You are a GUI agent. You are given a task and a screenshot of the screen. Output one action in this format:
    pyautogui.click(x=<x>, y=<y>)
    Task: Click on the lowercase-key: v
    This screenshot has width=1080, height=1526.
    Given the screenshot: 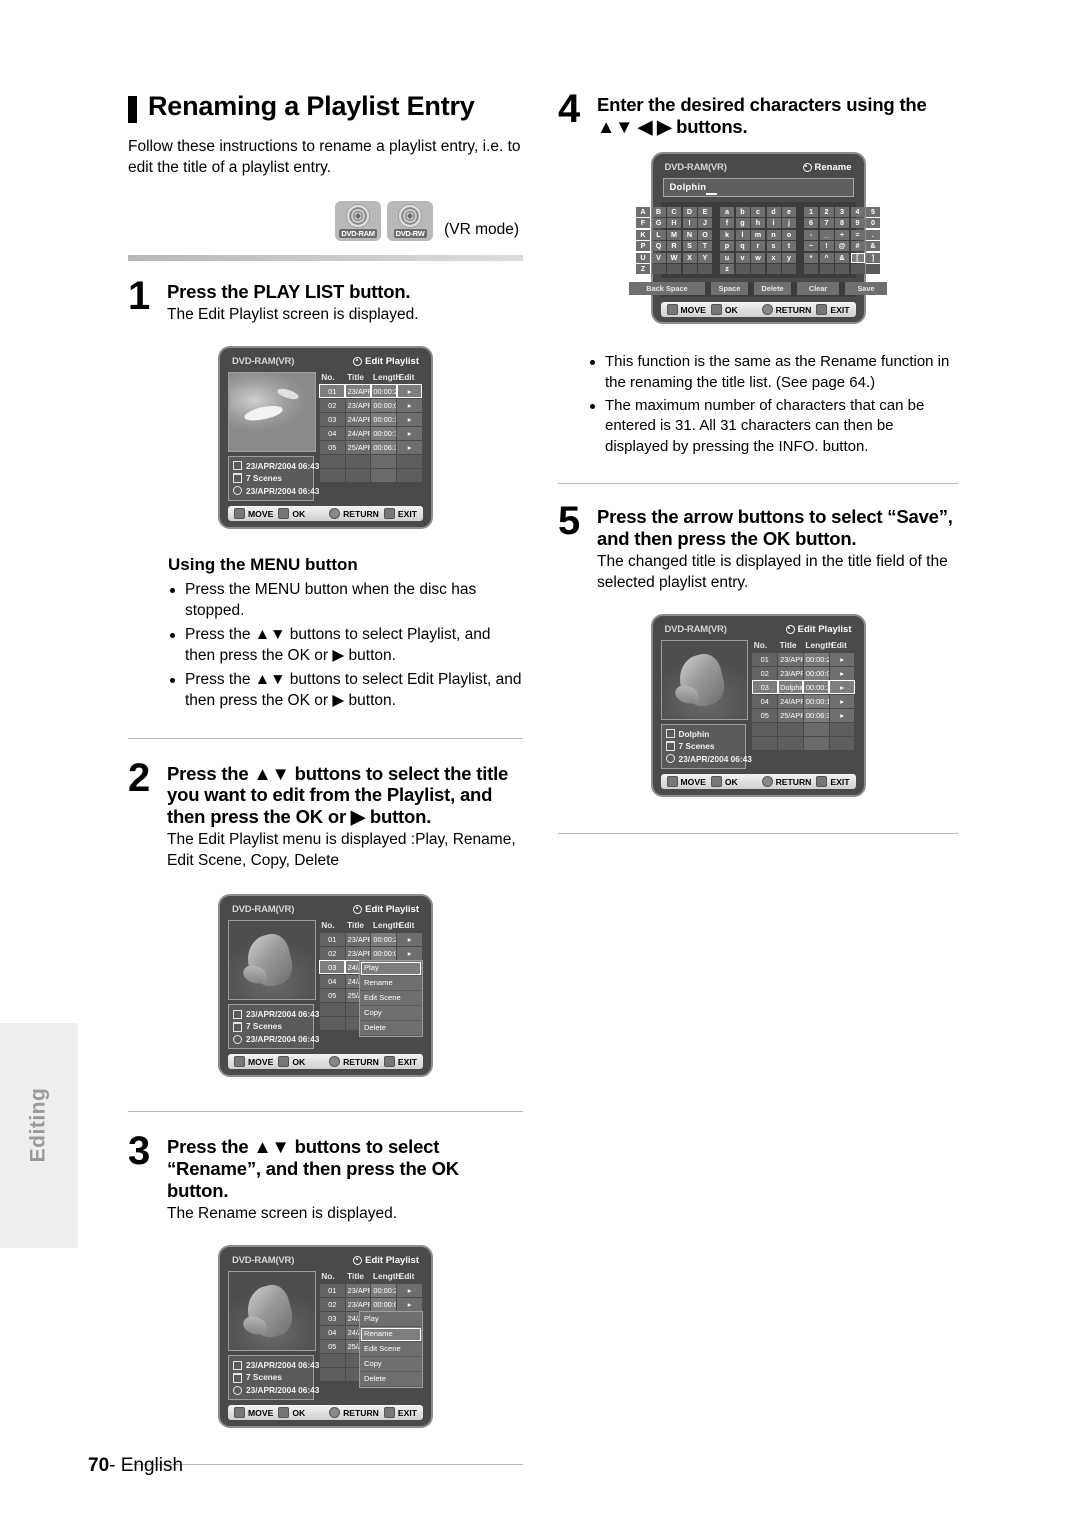 What is the action you would take?
    pyautogui.click(x=742, y=257)
    